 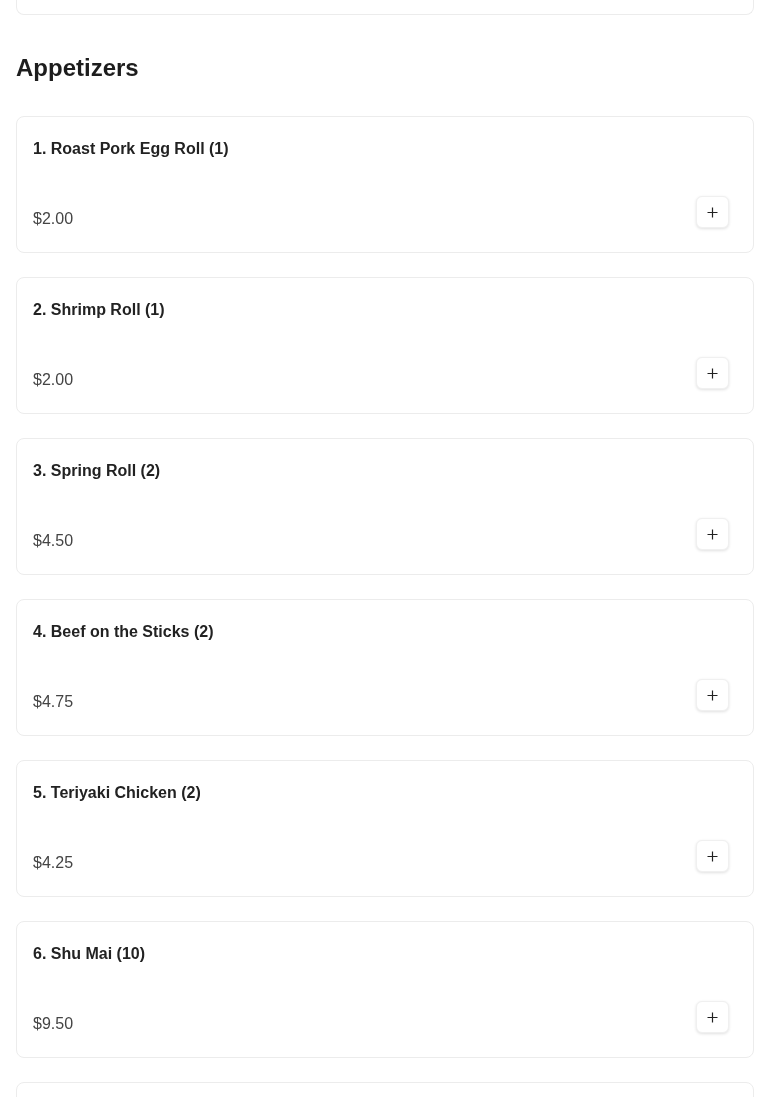 What do you see at coordinates (90, 954) in the screenshot?
I see `item-name: 6. Shu Mai (10)` at bounding box center [90, 954].